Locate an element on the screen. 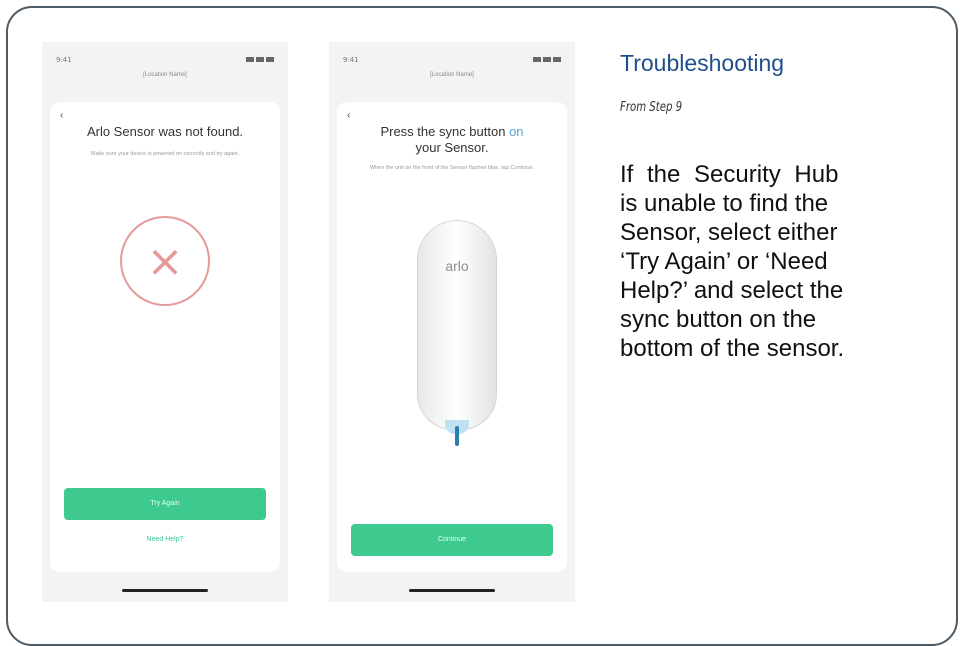  text-line: If the Security Hub is located at coordinates (729, 174).